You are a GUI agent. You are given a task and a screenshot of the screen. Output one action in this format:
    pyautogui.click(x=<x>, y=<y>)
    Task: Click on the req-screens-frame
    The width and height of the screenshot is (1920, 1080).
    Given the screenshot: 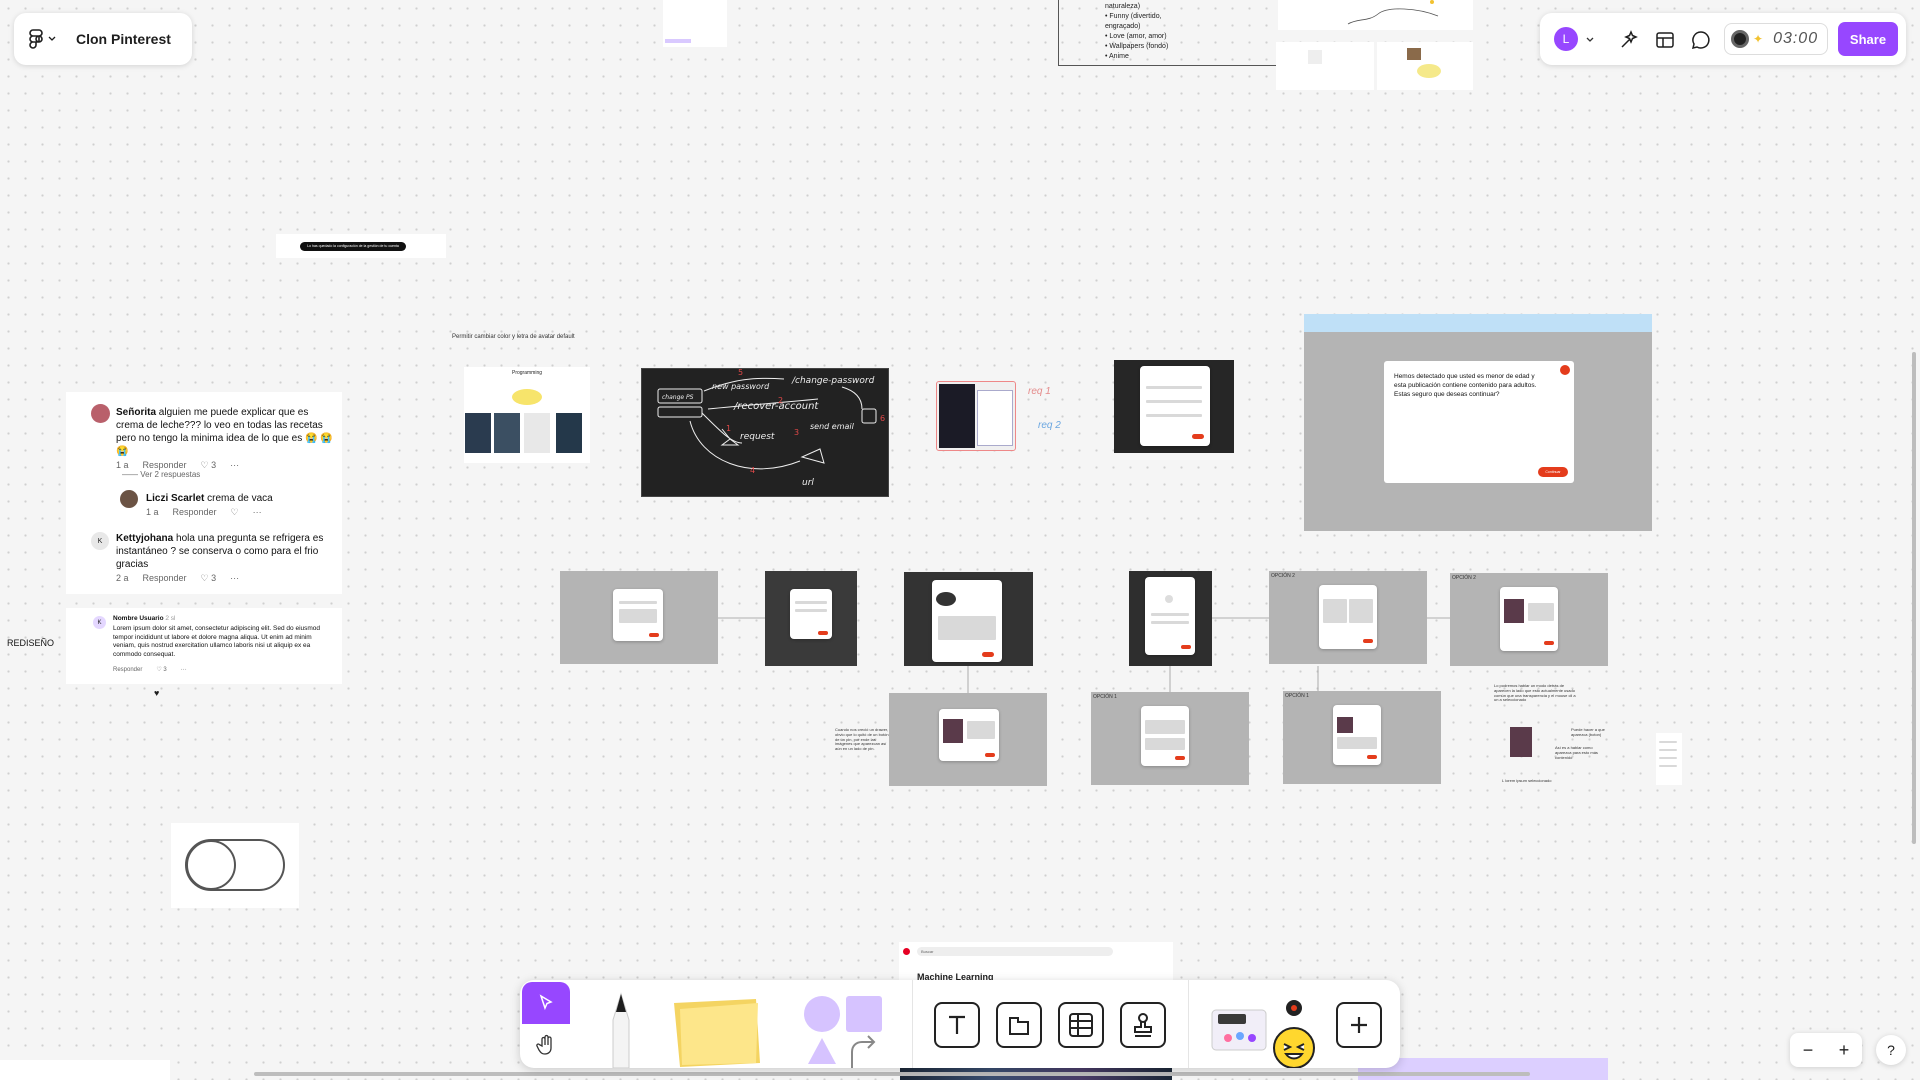 What is the action you would take?
    pyautogui.click(x=976, y=416)
    